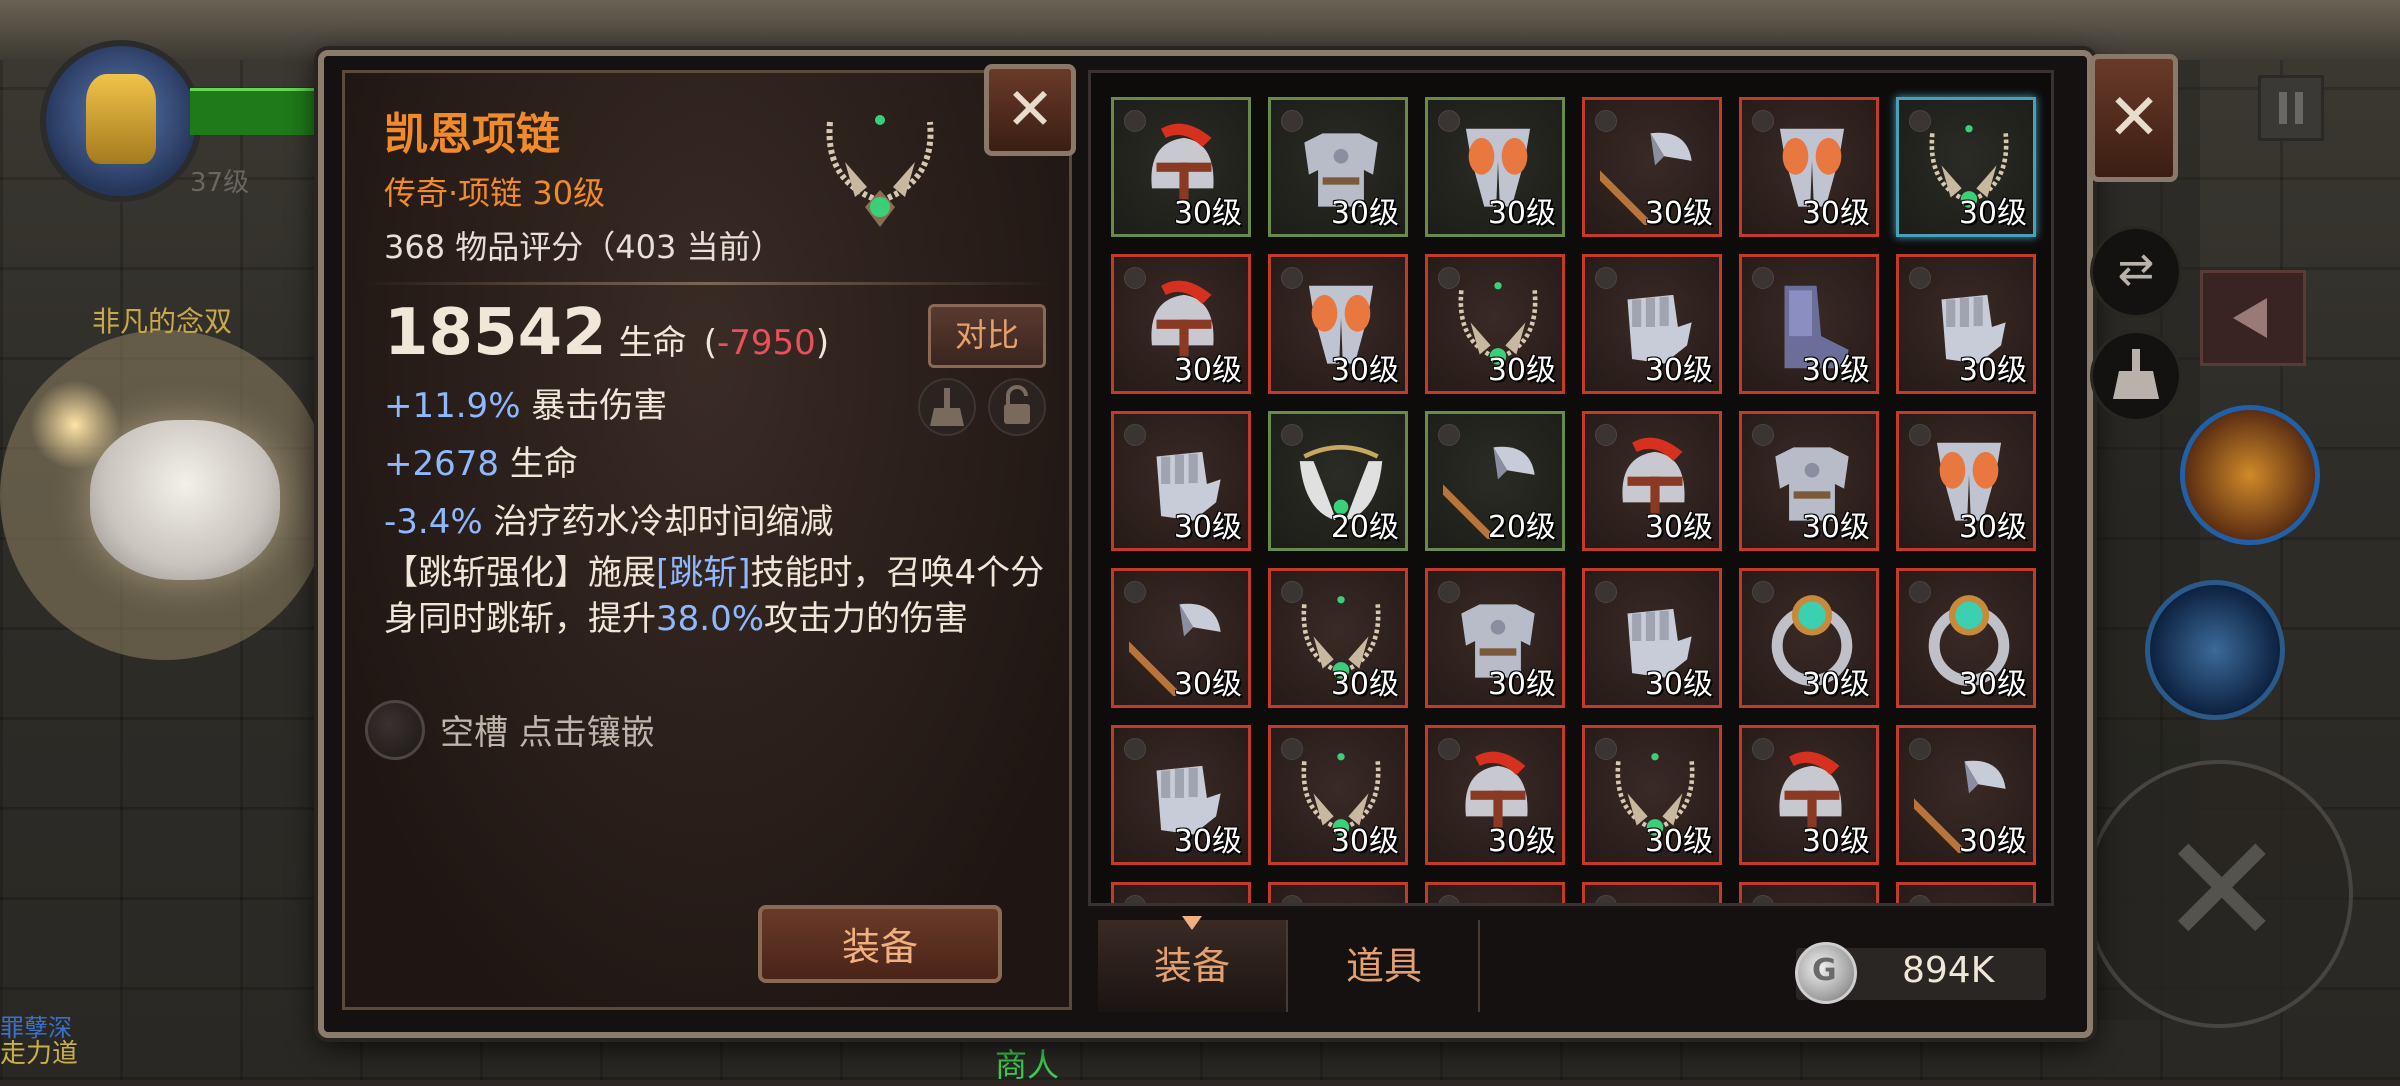 The height and width of the screenshot is (1086, 2400). I want to click on player-level: 37级, so click(220, 183).